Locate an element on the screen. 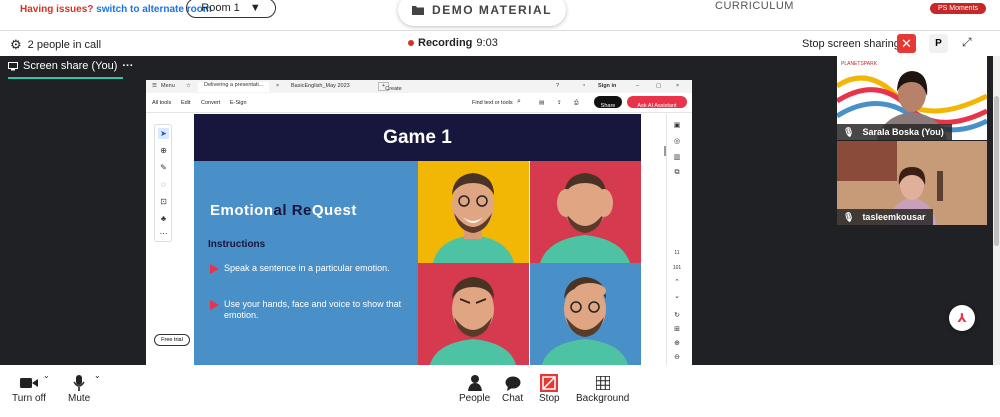 The width and height of the screenshot is (1000, 417). chevron-down-icon: ⌄ is located at coordinates (677, 296).